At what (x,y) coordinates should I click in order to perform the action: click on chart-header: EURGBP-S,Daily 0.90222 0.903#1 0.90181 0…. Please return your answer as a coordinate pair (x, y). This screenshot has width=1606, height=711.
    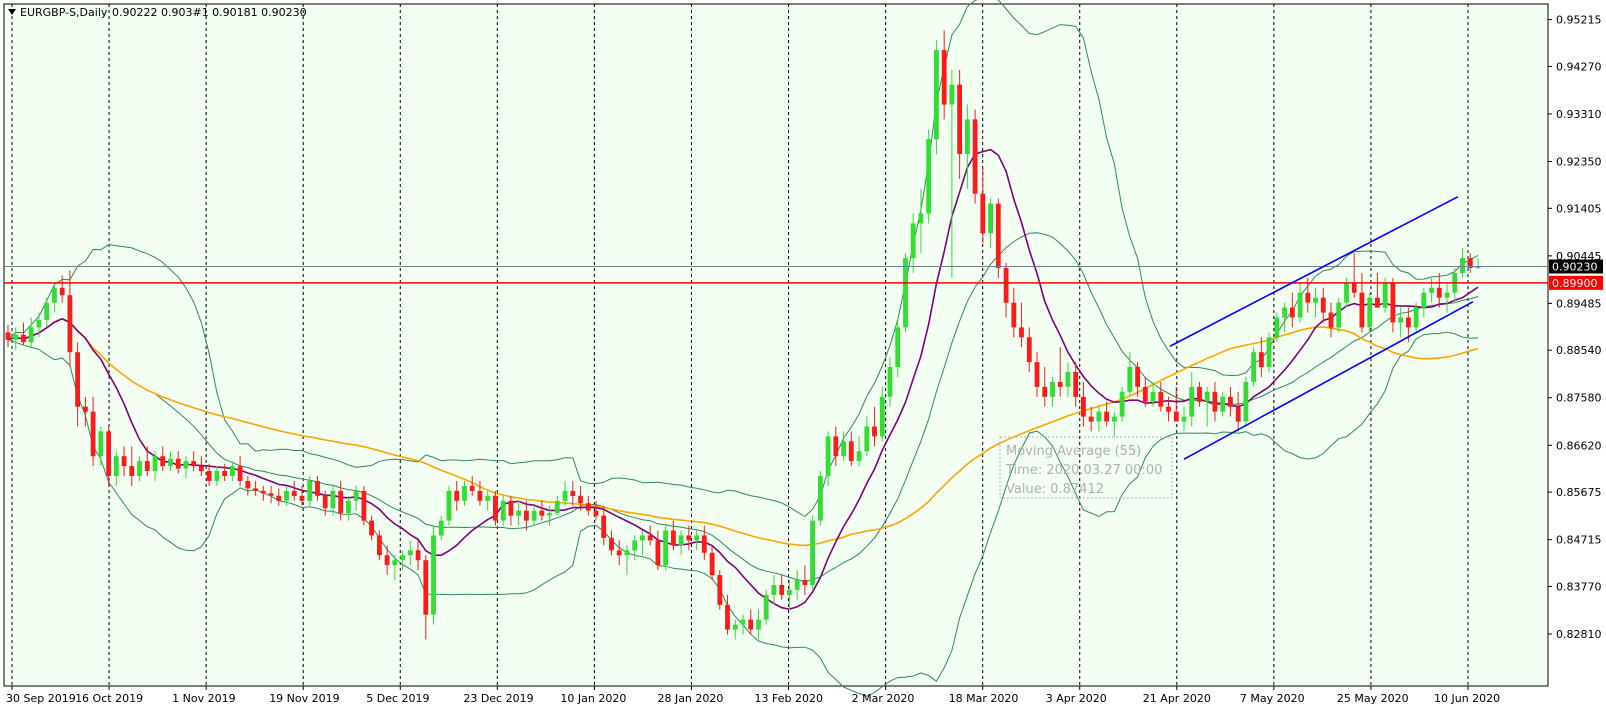
    Looking at the image, I should click on (157, 12).